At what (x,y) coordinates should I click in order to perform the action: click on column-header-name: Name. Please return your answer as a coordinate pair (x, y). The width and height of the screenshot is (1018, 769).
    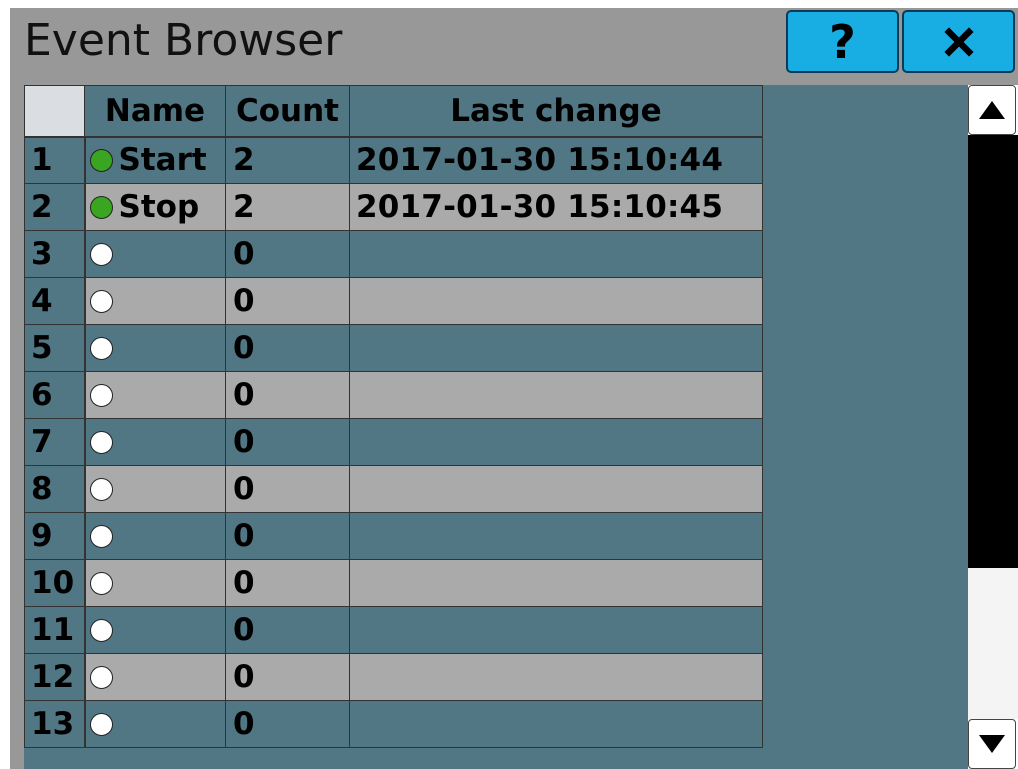
    Looking at the image, I should click on (155, 111).